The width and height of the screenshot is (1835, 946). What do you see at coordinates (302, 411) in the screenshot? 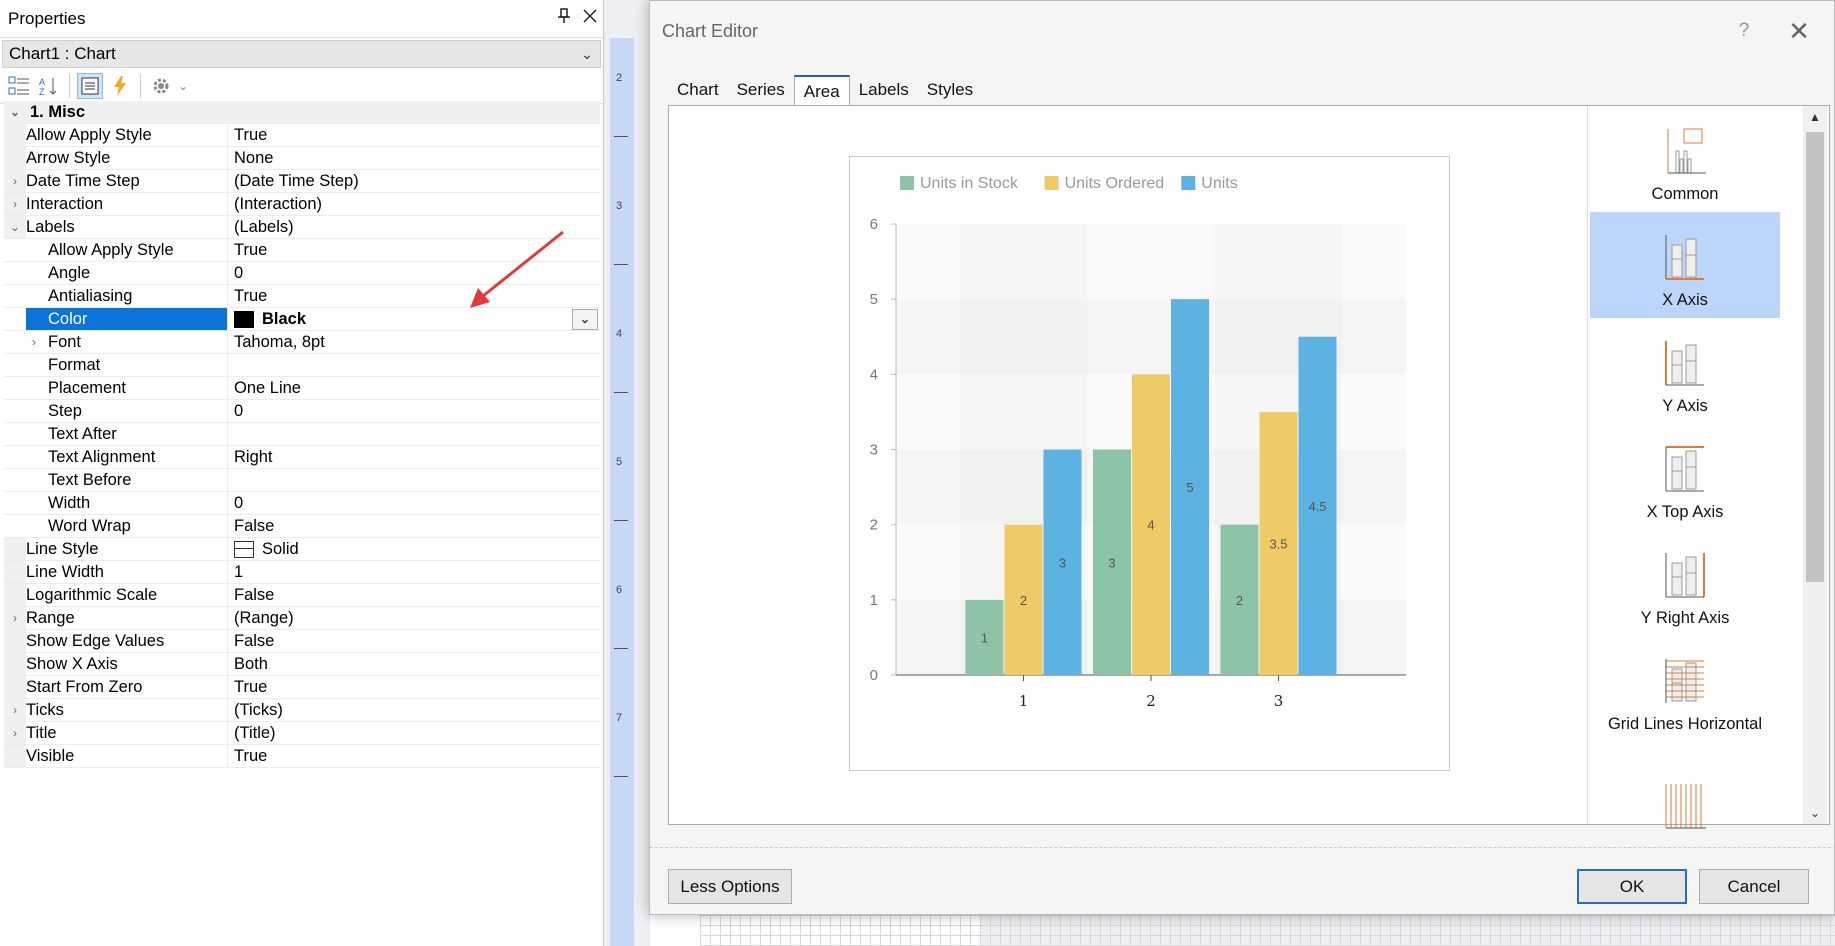
I see `property-row: Step 0` at bounding box center [302, 411].